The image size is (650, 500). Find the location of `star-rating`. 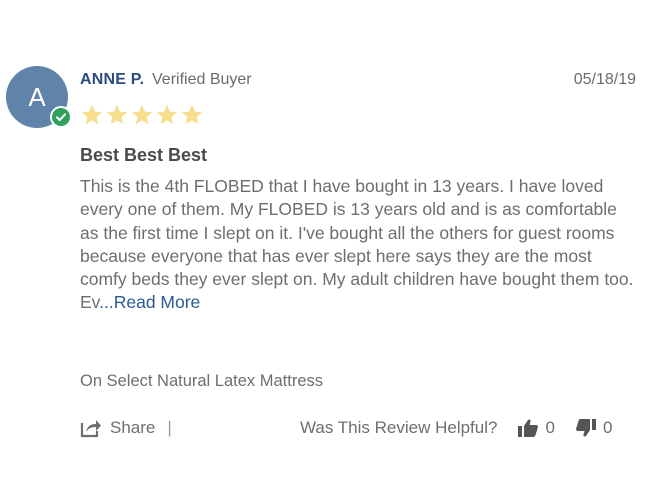

star-rating is located at coordinates (142, 115).